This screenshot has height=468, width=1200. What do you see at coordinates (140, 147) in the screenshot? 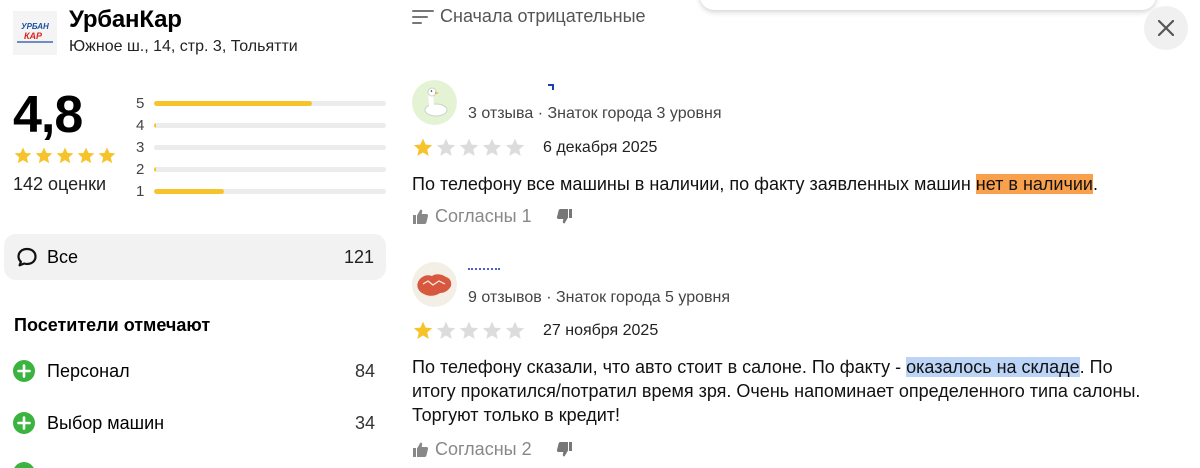
I see `distribution-star-label: 3` at bounding box center [140, 147].